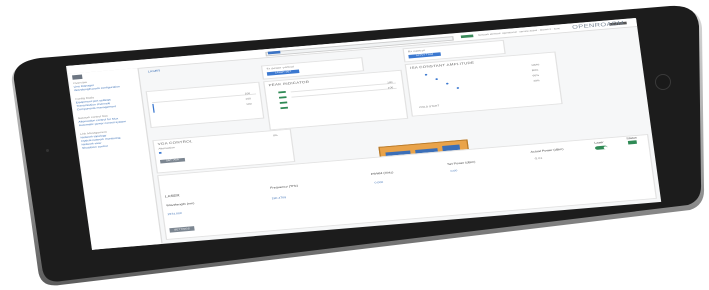  What do you see at coordinates (154, 71) in the screenshot?
I see `breadcrumb: LASER` at bounding box center [154, 71].